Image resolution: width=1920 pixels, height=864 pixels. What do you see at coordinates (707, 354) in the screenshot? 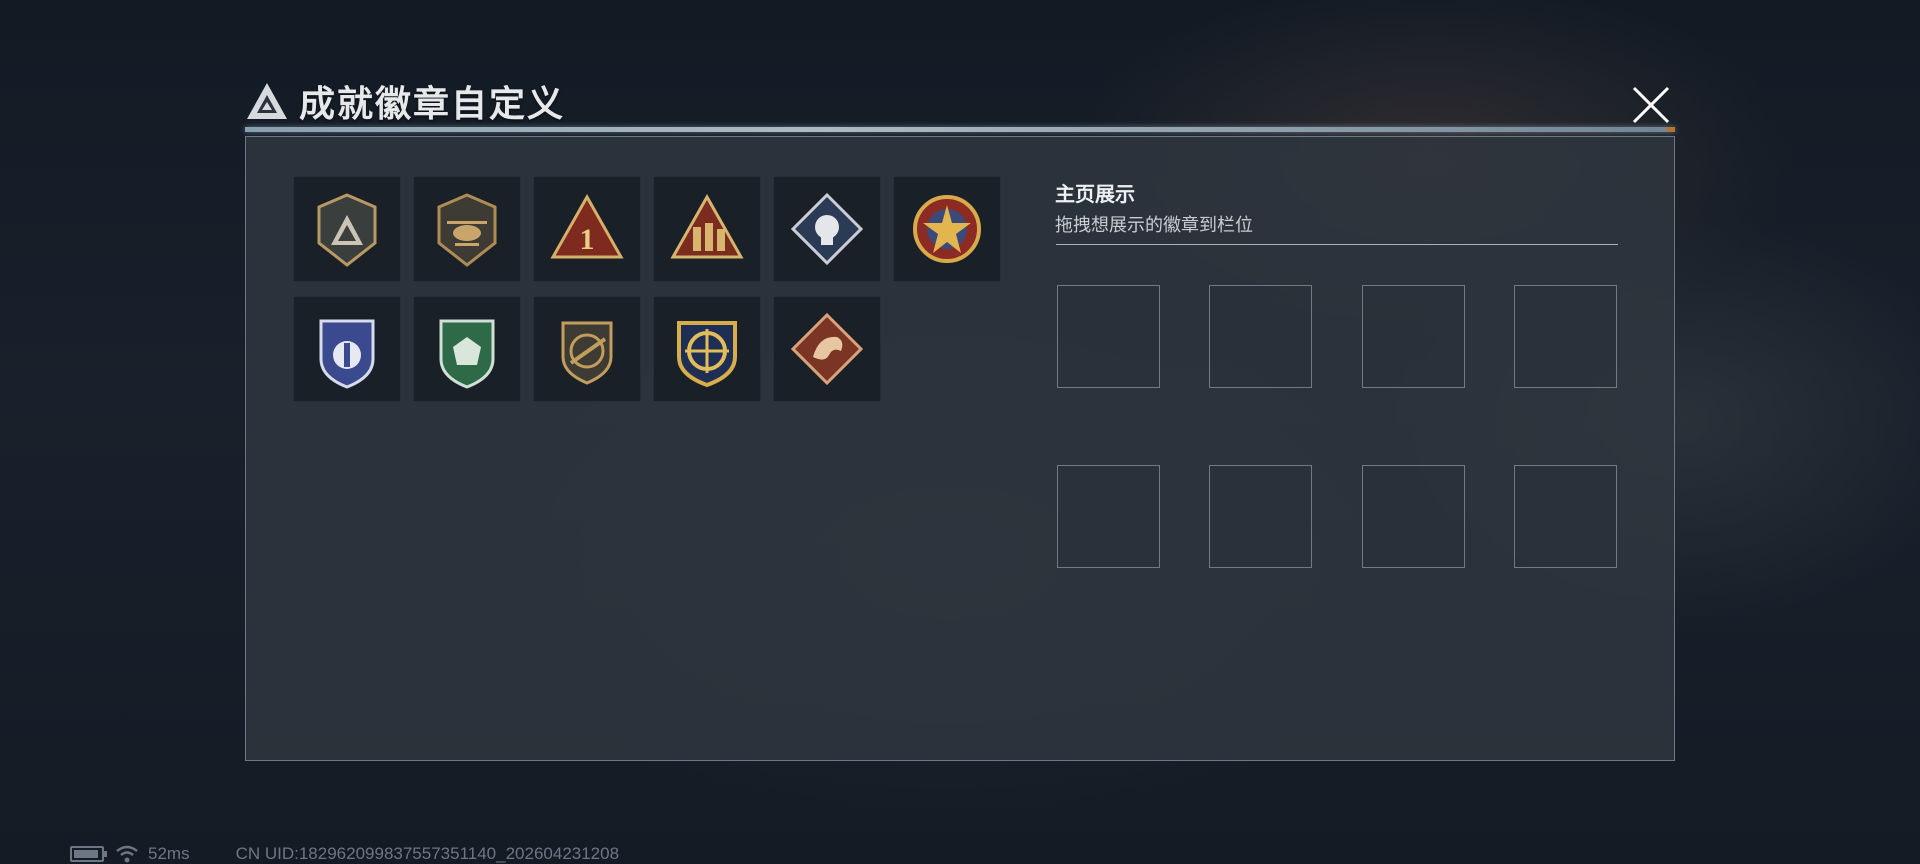
I see `gold-crosshair-badge-icon` at bounding box center [707, 354].